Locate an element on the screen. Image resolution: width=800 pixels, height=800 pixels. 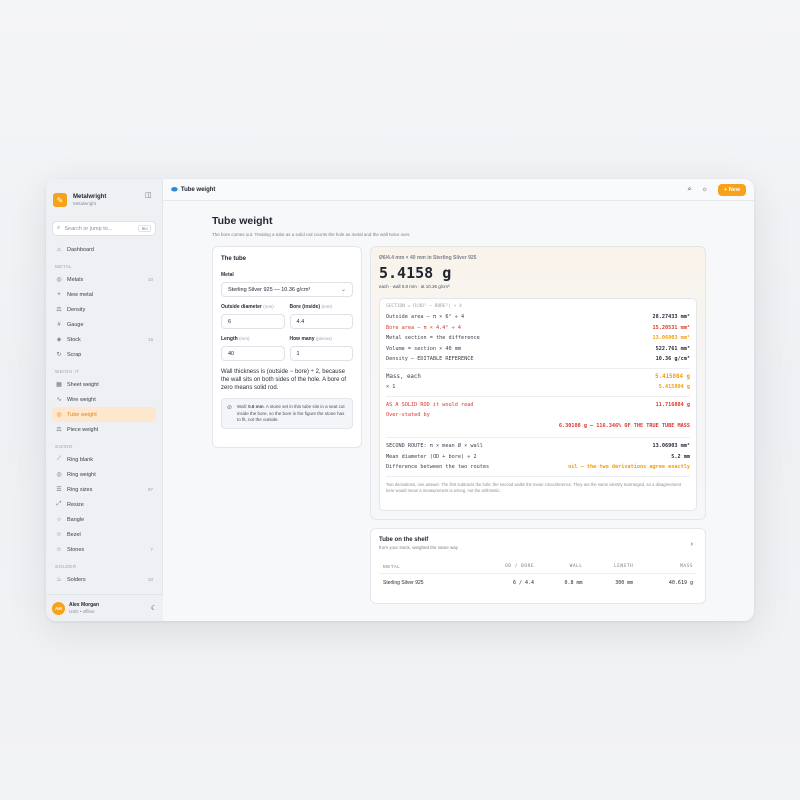
sidebar-item-label: Scrap is located at coordinates (74, 354).